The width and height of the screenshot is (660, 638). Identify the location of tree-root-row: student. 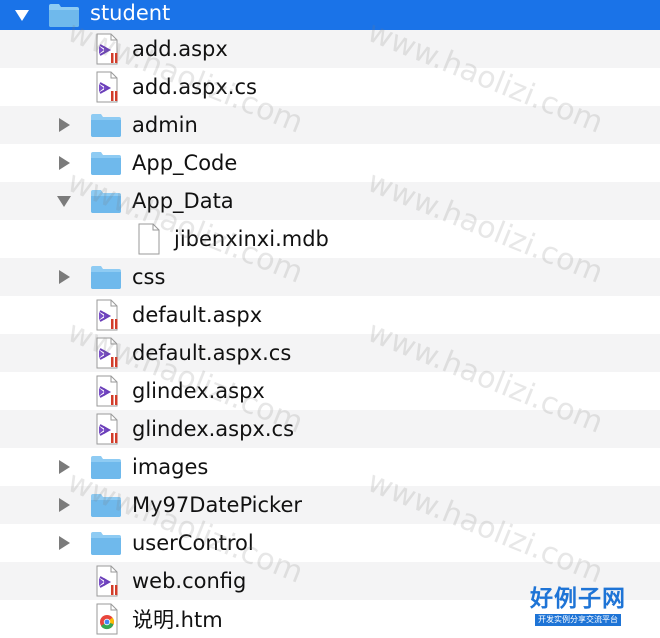
(330, 15).